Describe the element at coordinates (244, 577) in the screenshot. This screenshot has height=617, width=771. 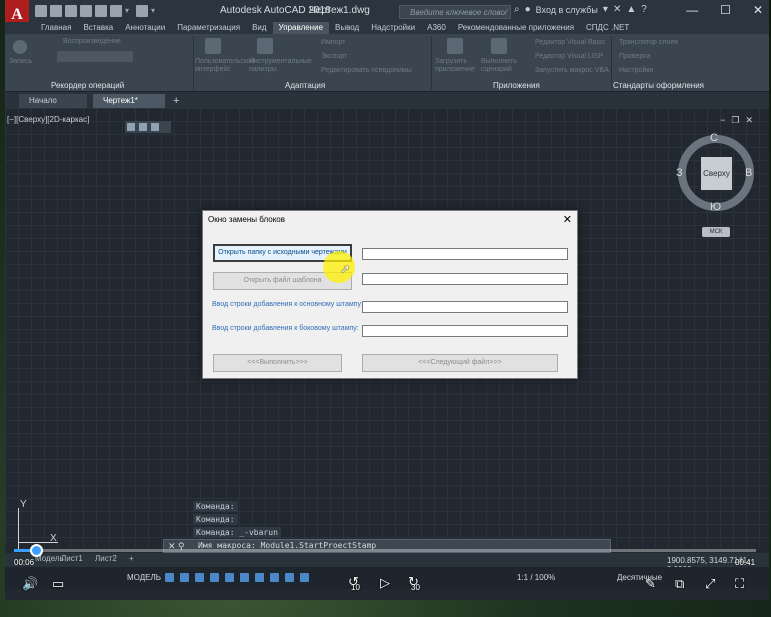
I see `otrack-toggle-icon` at that location.